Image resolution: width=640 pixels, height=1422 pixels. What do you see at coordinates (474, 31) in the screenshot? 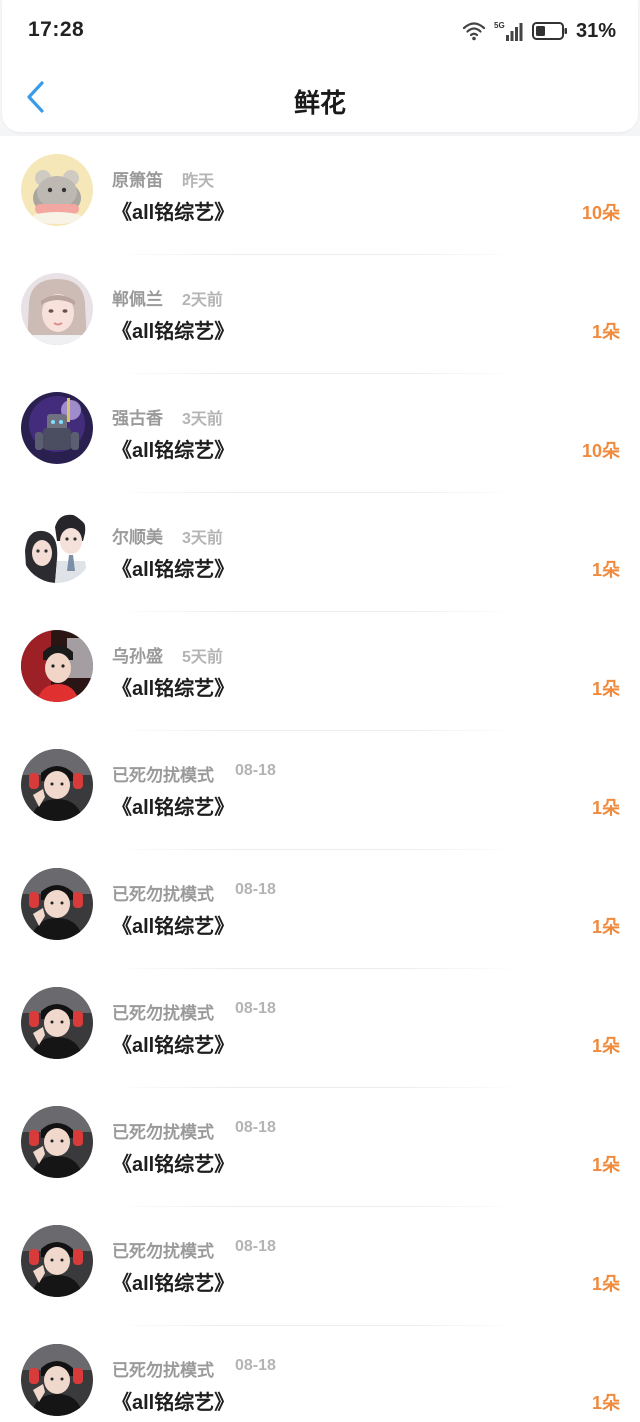
I see `wifi-icon` at bounding box center [474, 31].